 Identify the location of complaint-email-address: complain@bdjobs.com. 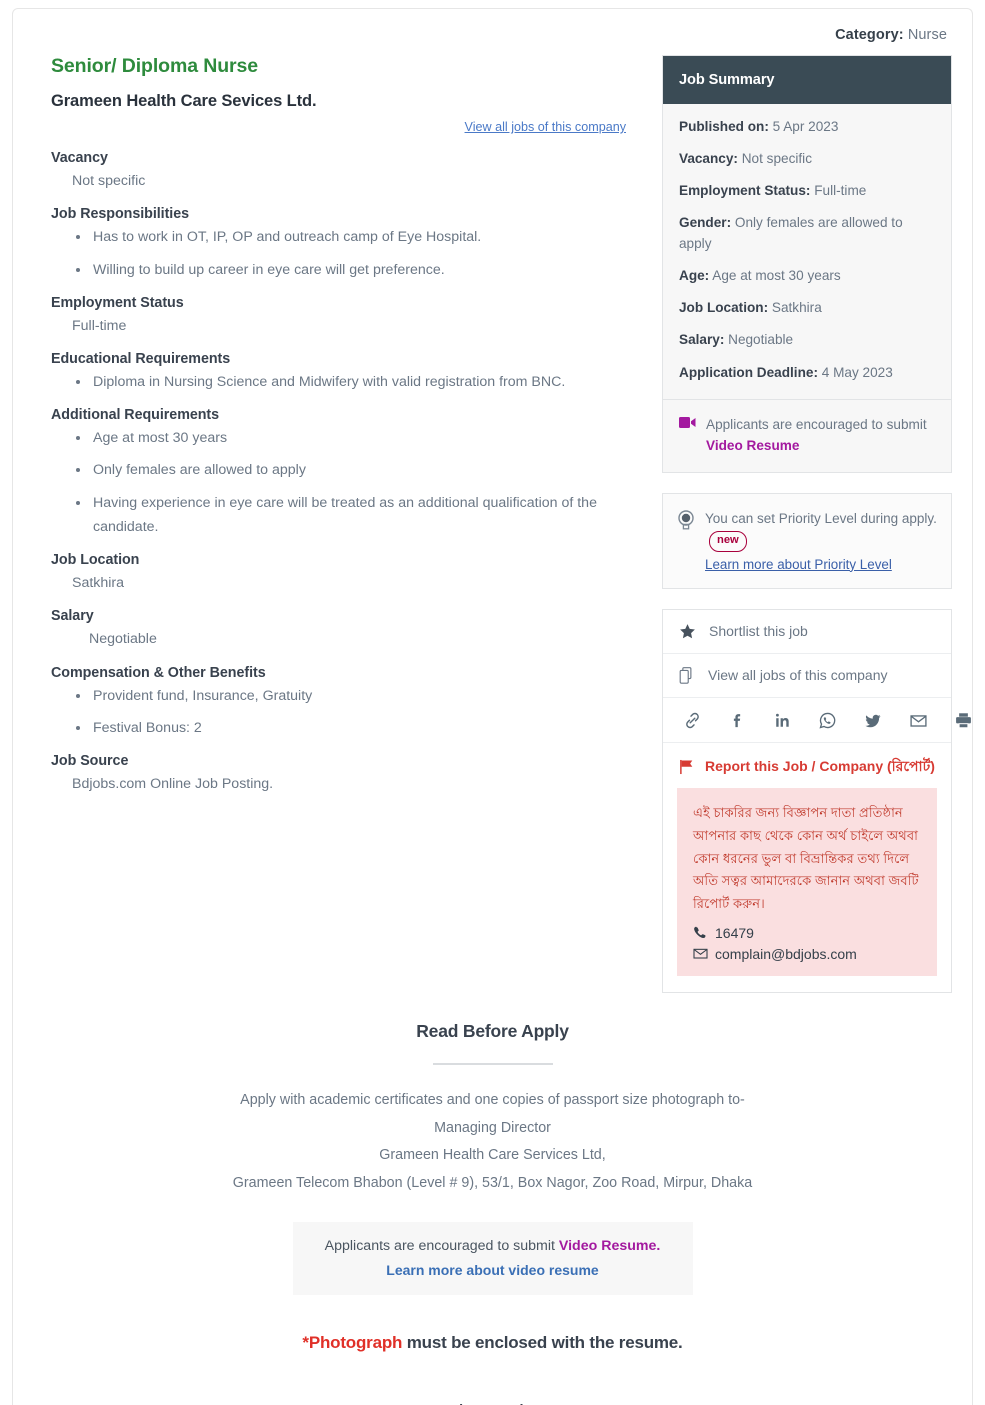
(786, 953).